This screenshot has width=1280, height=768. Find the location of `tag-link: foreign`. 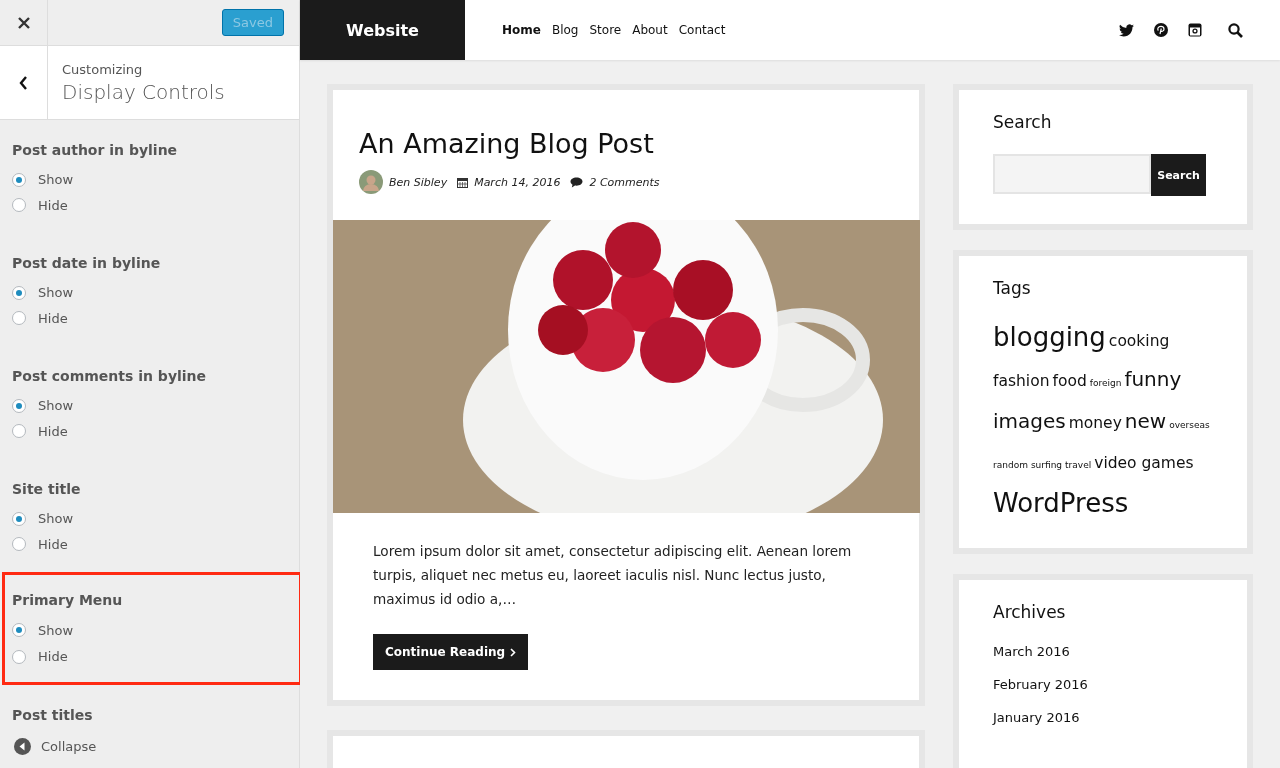

tag-link: foreign is located at coordinates (1105, 383).